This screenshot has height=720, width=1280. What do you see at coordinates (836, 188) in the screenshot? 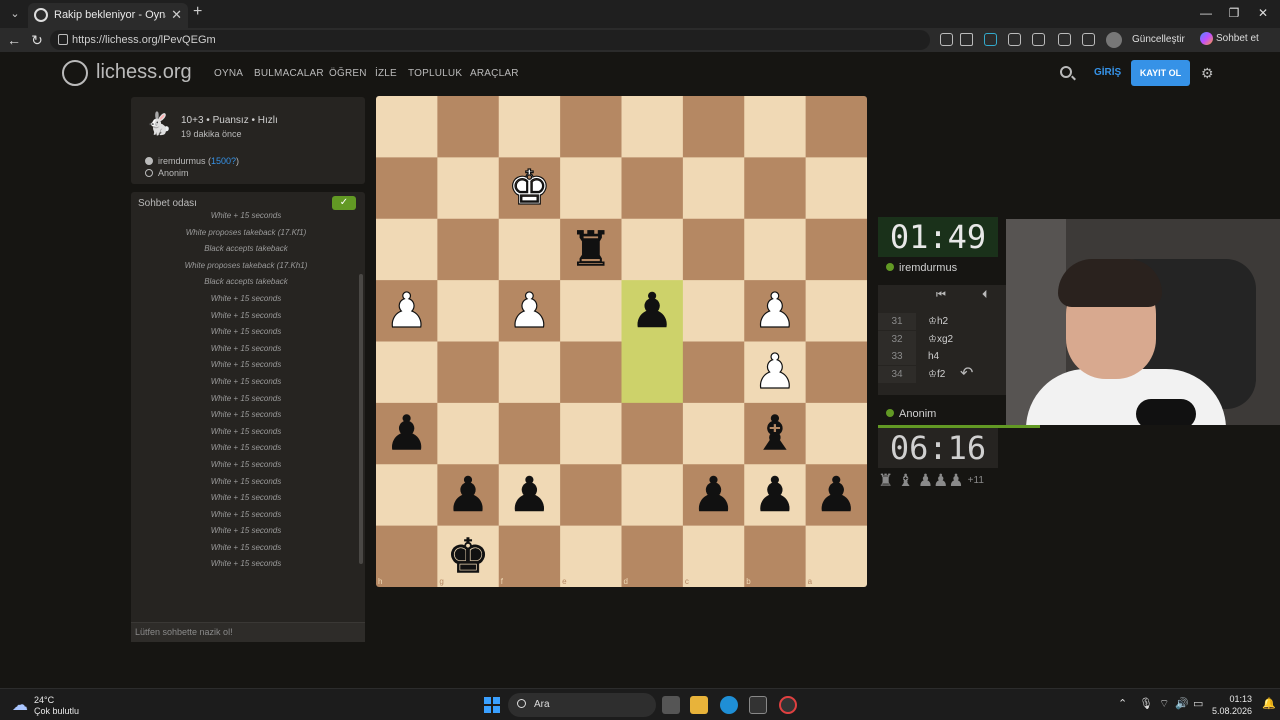
I see `square-a2` at bounding box center [836, 188].